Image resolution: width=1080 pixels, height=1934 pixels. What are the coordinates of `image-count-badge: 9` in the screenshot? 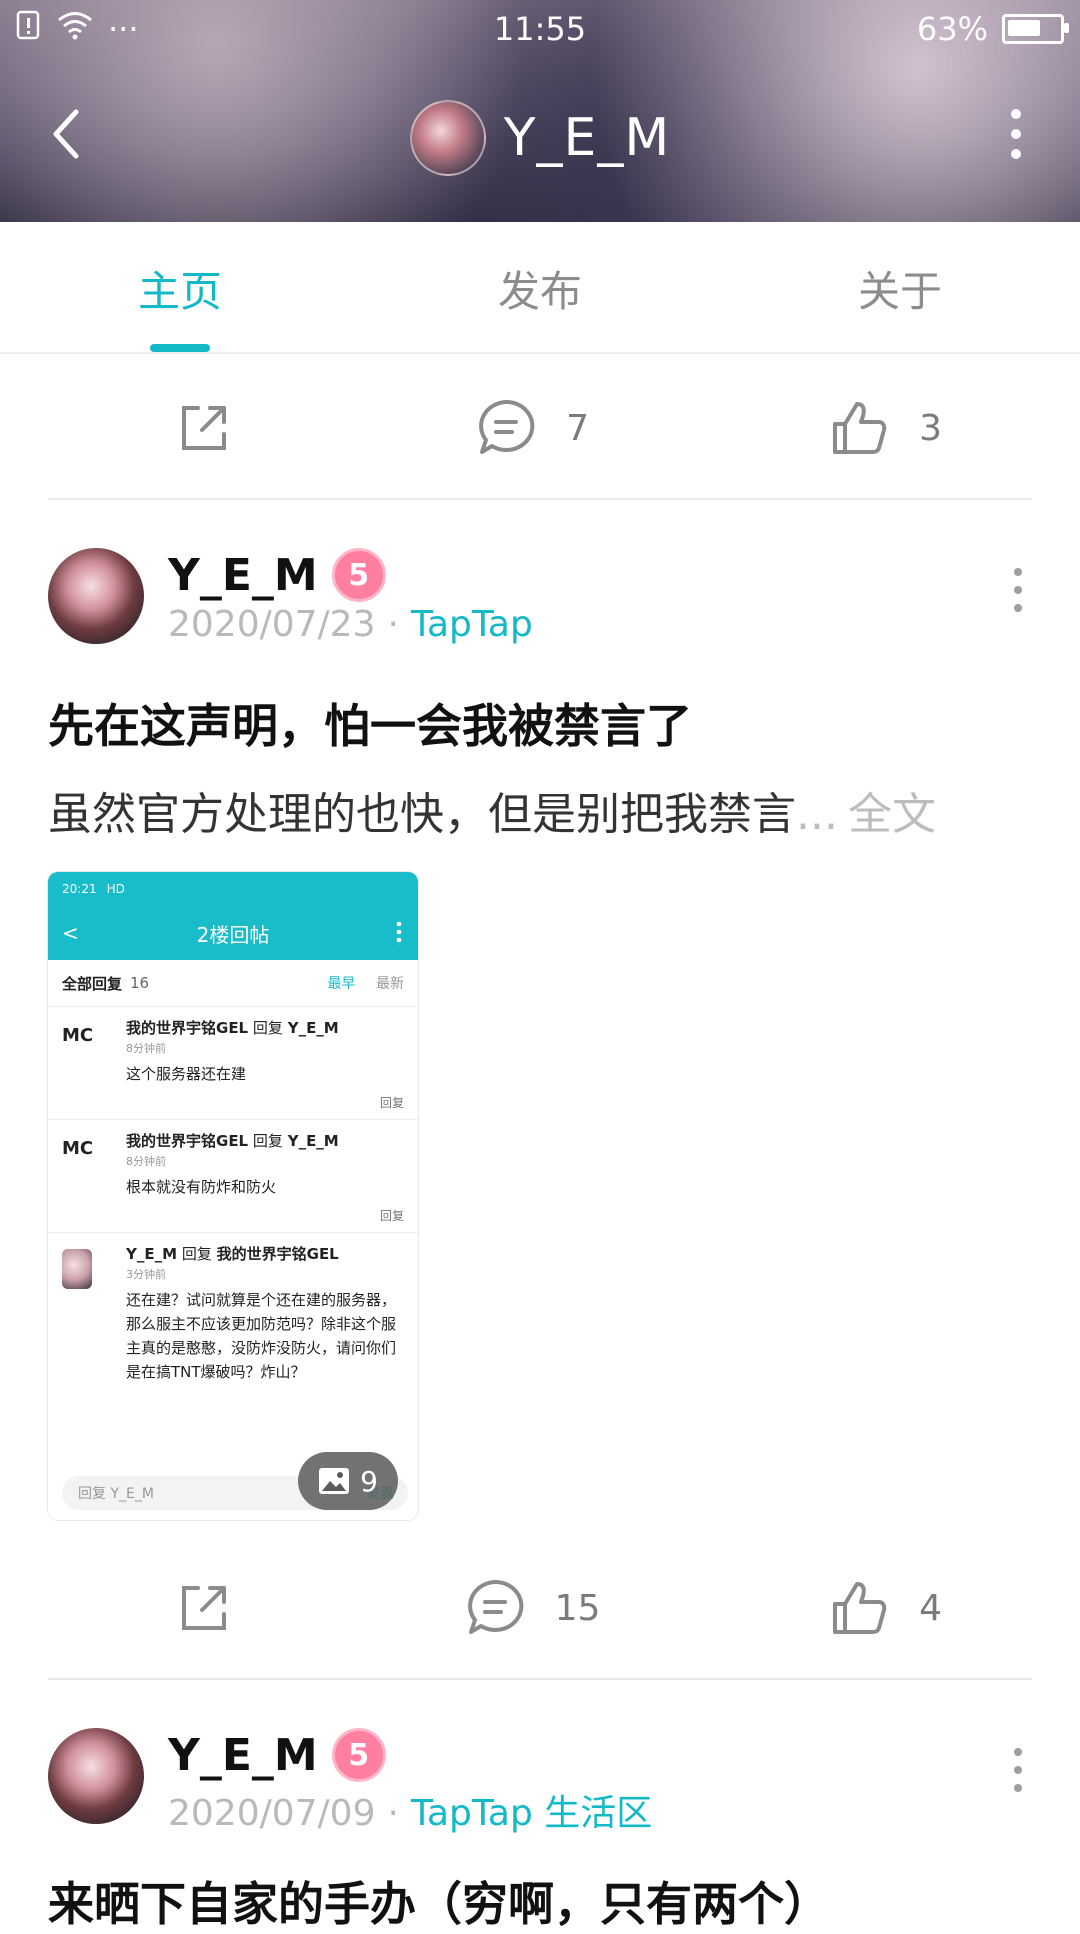 It's located at (348, 1481).